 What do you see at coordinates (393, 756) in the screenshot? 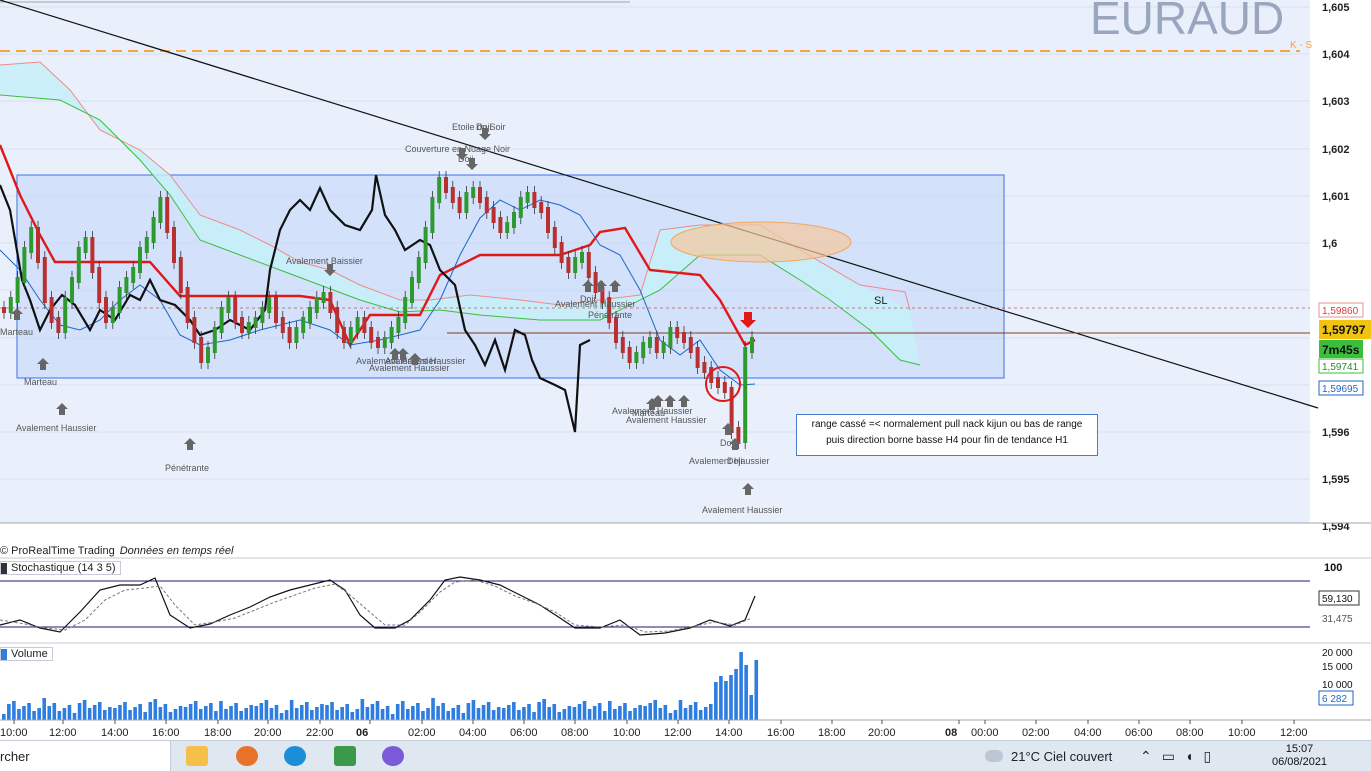
I see `paint-icon` at bounding box center [393, 756].